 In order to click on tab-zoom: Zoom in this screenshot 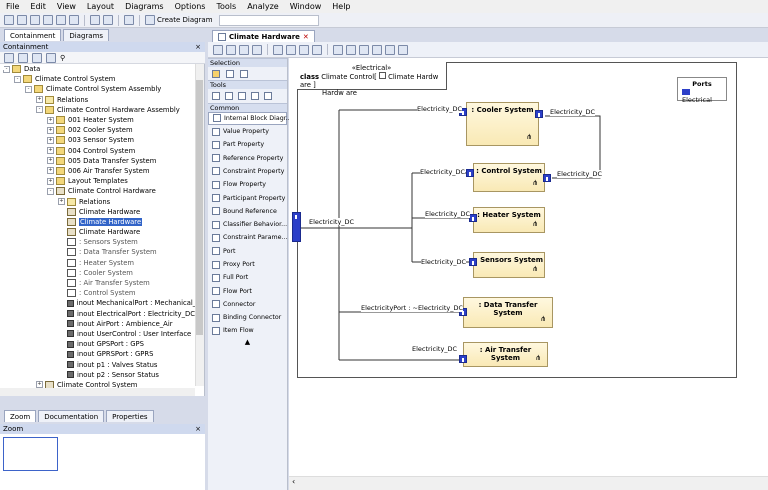, I will do `click(20, 416)`.